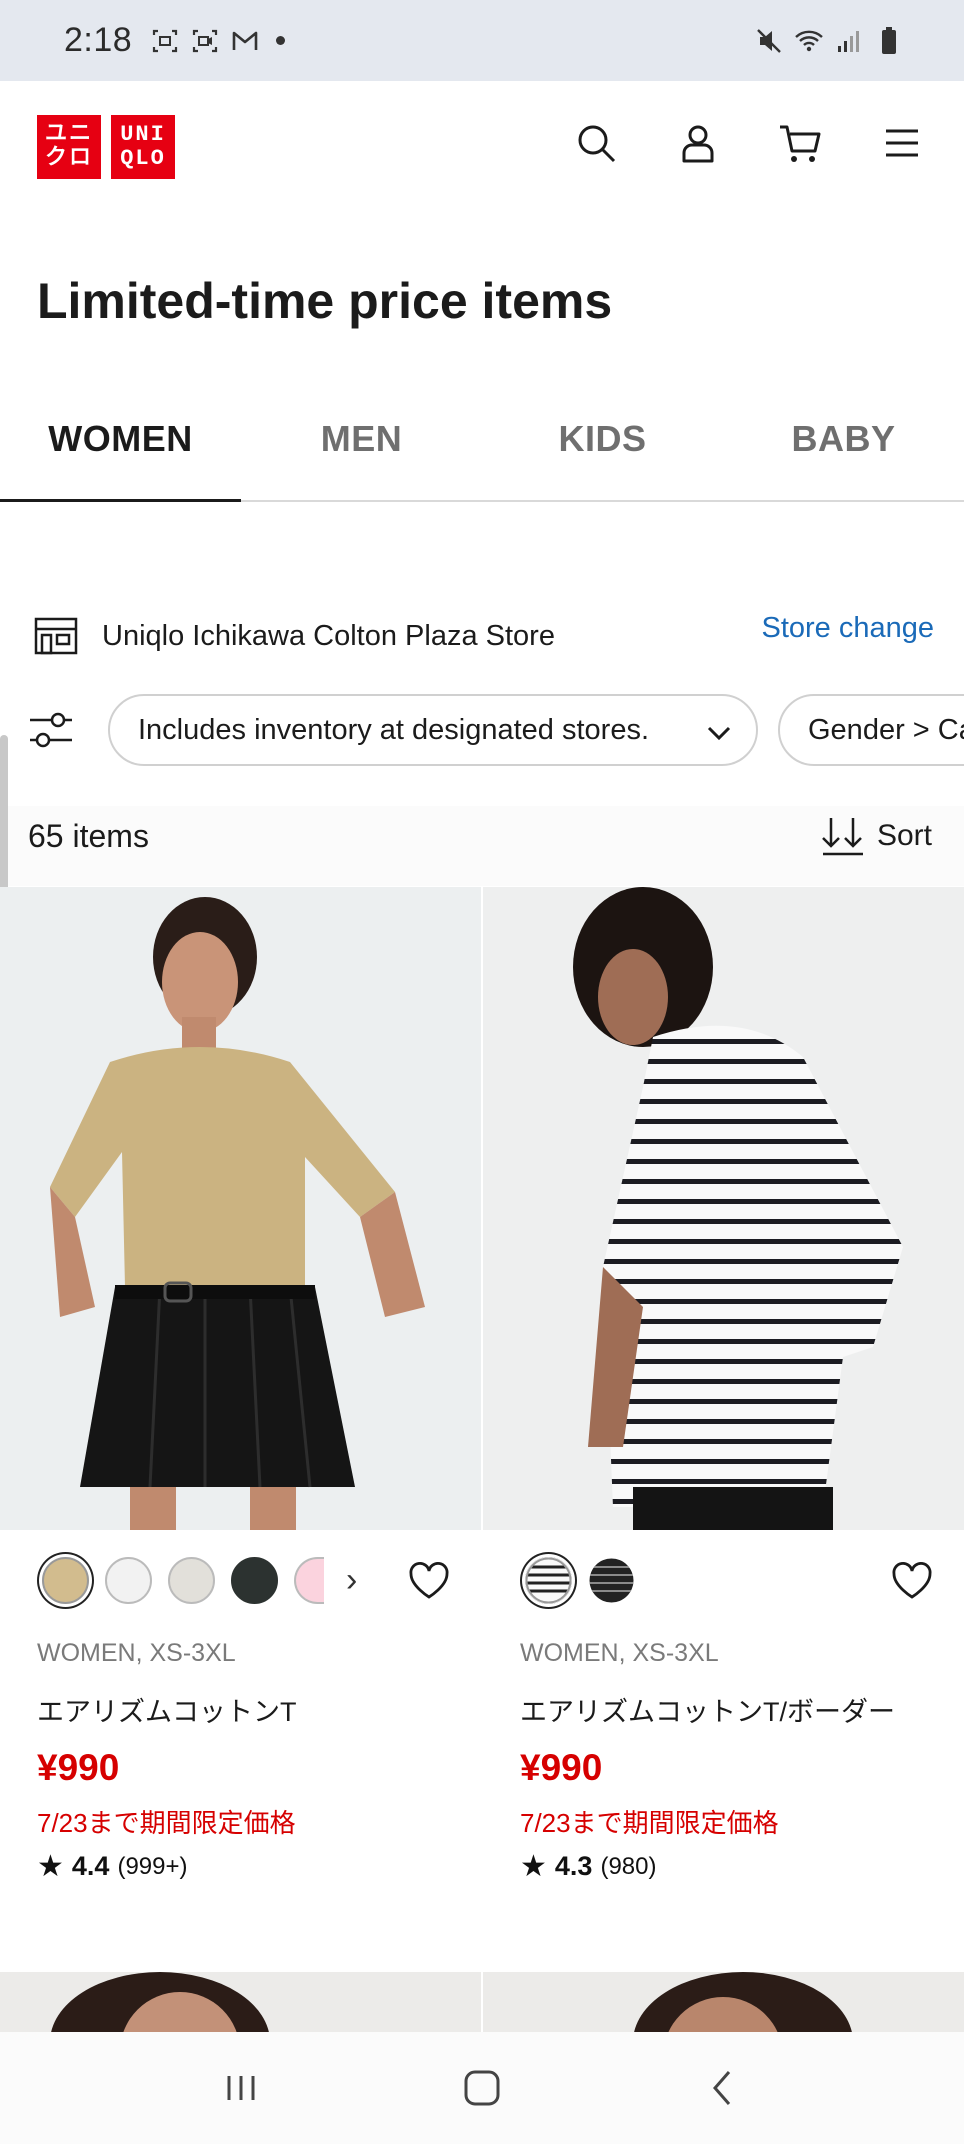 This screenshot has width=964, height=2144. Describe the element at coordinates (90, 1866) in the screenshot. I see `rating-score: 4.4` at that location.